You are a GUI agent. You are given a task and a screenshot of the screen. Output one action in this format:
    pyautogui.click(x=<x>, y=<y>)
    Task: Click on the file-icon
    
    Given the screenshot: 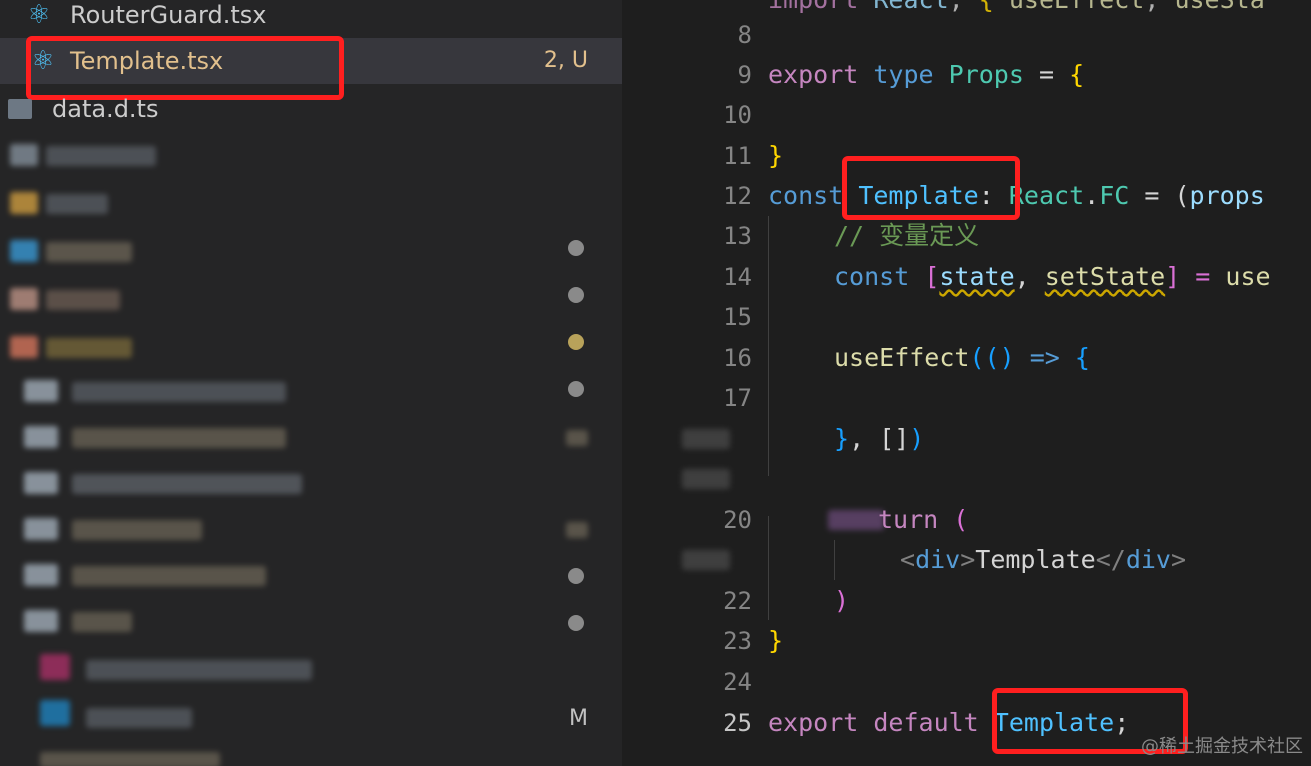 What is the action you would take?
    pyautogui.click(x=20, y=109)
    